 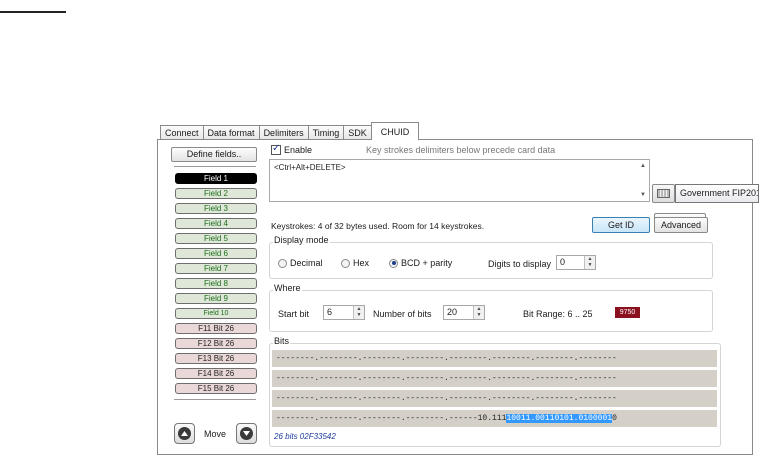 I want to click on delimiter-text: <Ctrl+Alt+DELETE>, so click(x=310, y=167).